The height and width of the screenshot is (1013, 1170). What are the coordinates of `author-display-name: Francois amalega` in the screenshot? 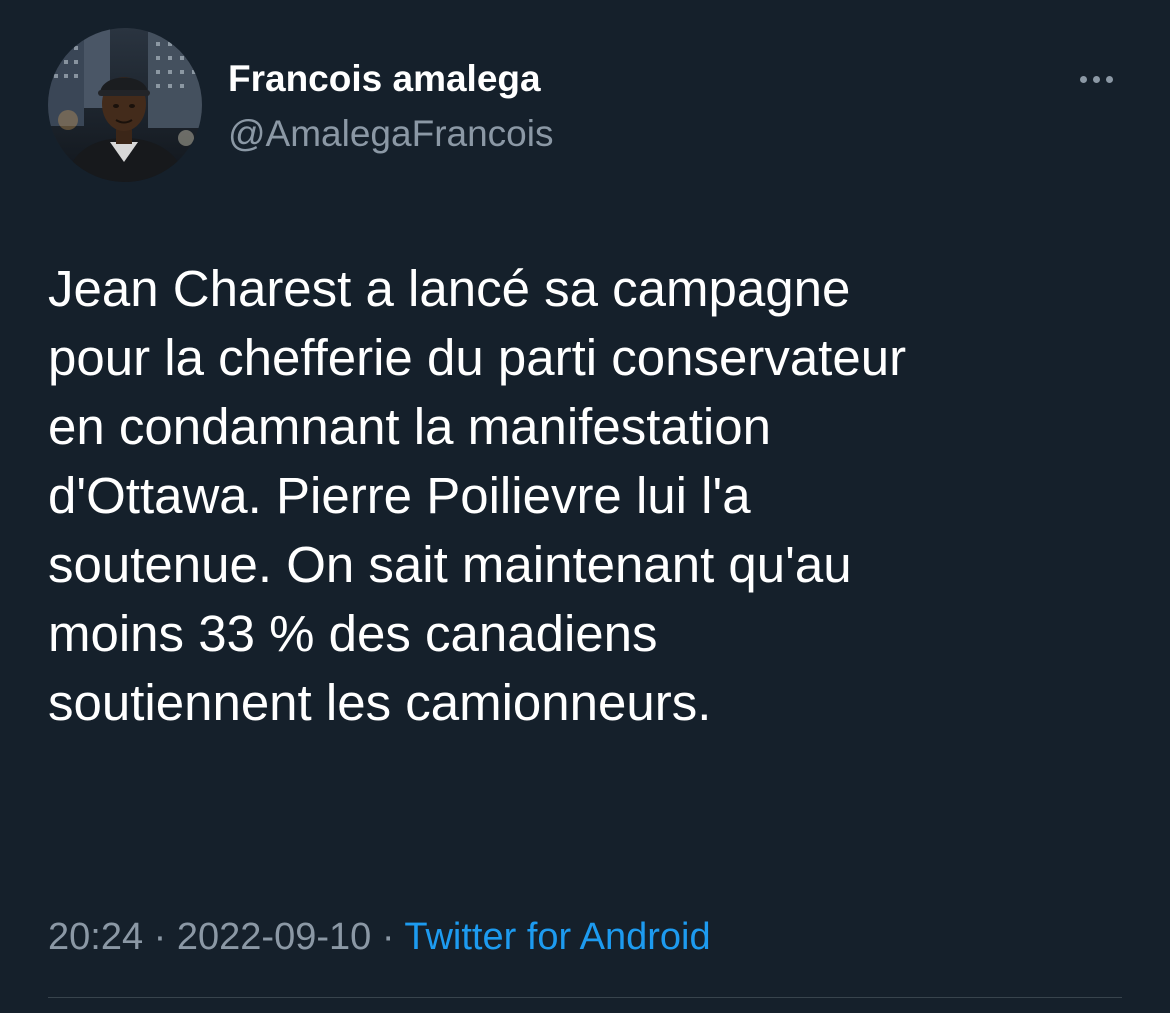 It's located at (384, 79).